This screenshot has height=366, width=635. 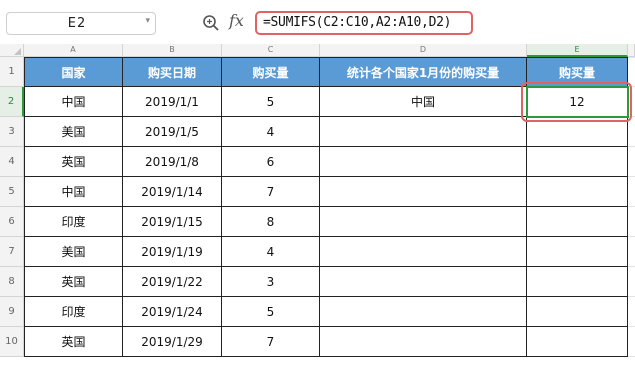 What do you see at coordinates (12, 222) in the screenshot?
I see `row-header-6: 6` at bounding box center [12, 222].